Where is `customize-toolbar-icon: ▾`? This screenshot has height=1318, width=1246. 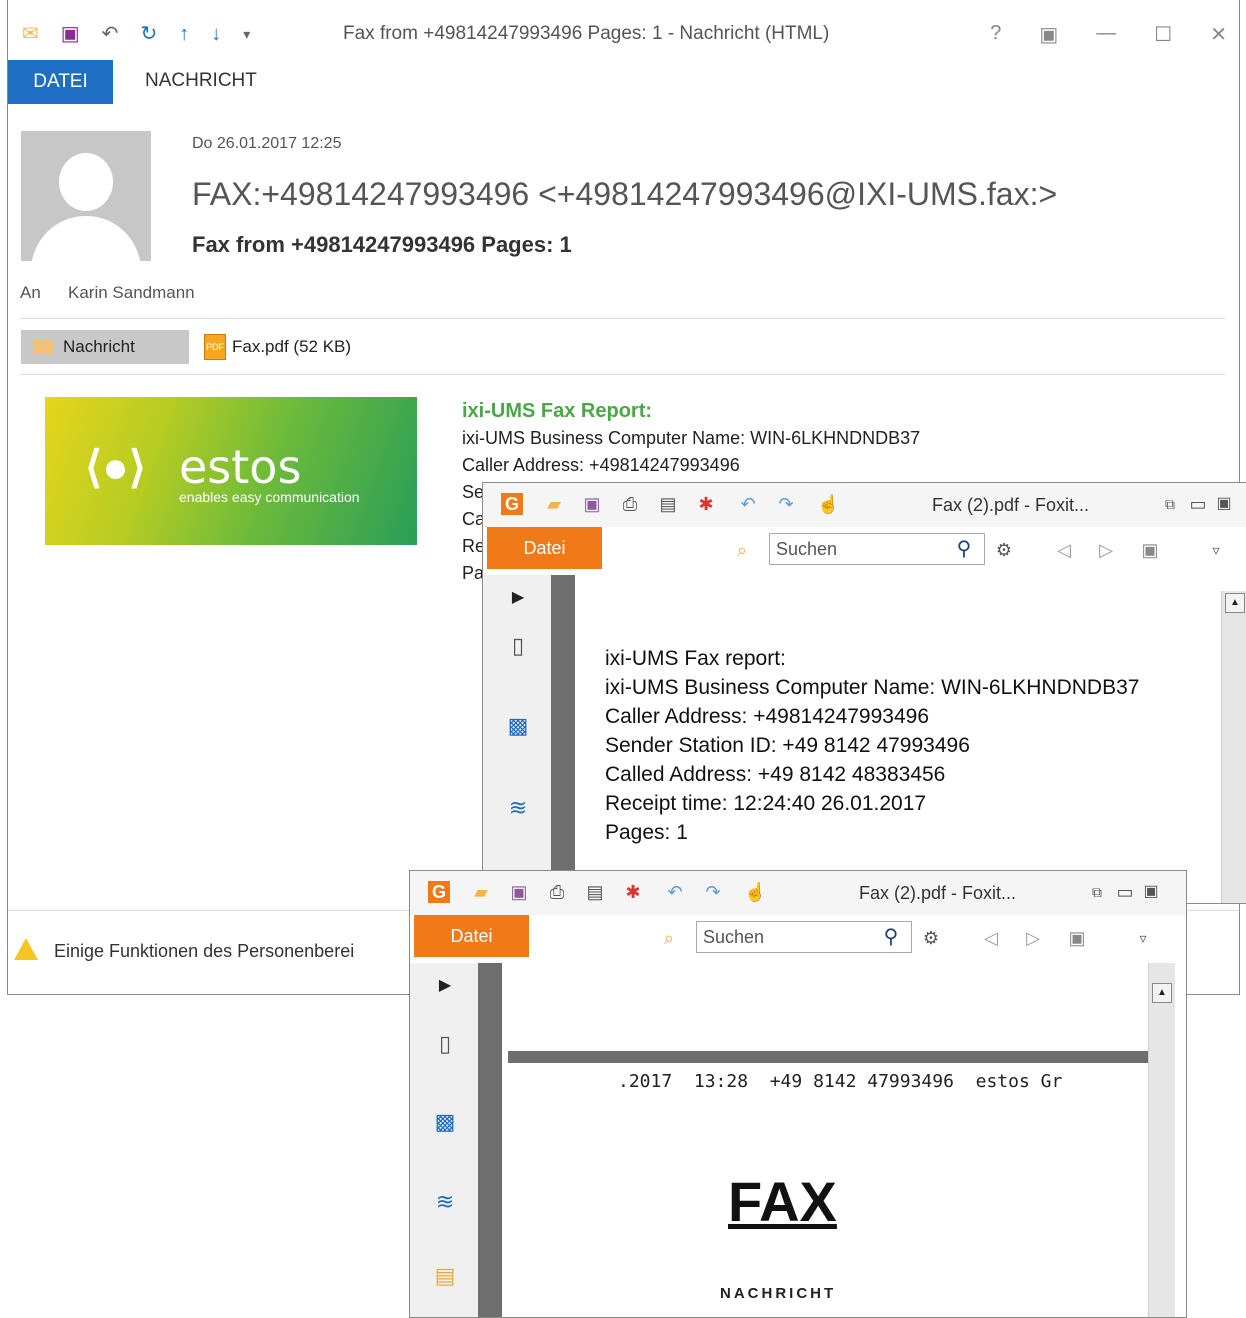 customize-toolbar-icon: ▾ is located at coordinates (246, 34).